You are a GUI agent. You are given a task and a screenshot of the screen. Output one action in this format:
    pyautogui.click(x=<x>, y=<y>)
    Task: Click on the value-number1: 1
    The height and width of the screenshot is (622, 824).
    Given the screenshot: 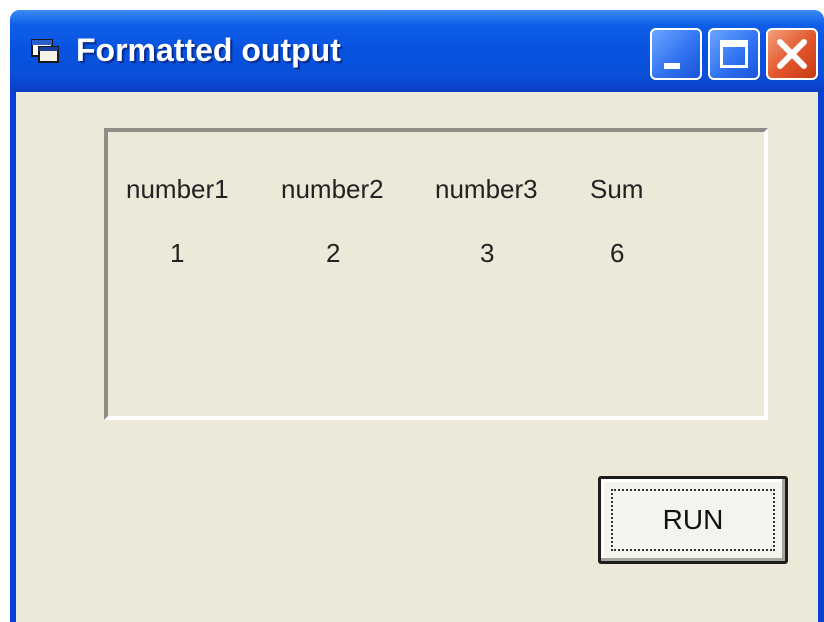 What is the action you would take?
    pyautogui.click(x=177, y=253)
    